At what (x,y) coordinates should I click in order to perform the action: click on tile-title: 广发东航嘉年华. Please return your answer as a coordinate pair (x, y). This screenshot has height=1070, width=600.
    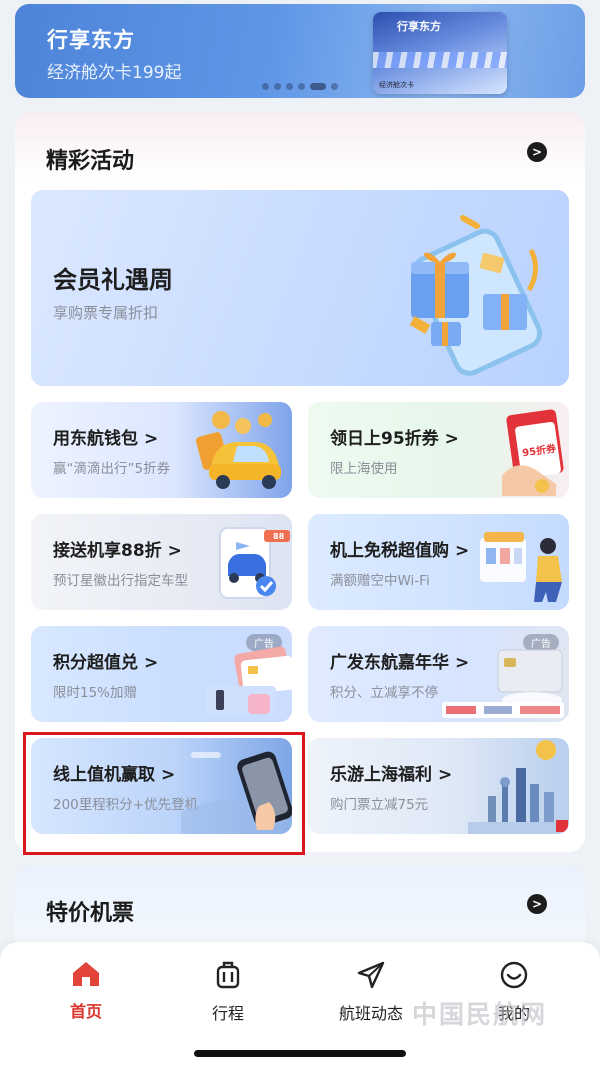
    Looking at the image, I should click on (389, 663).